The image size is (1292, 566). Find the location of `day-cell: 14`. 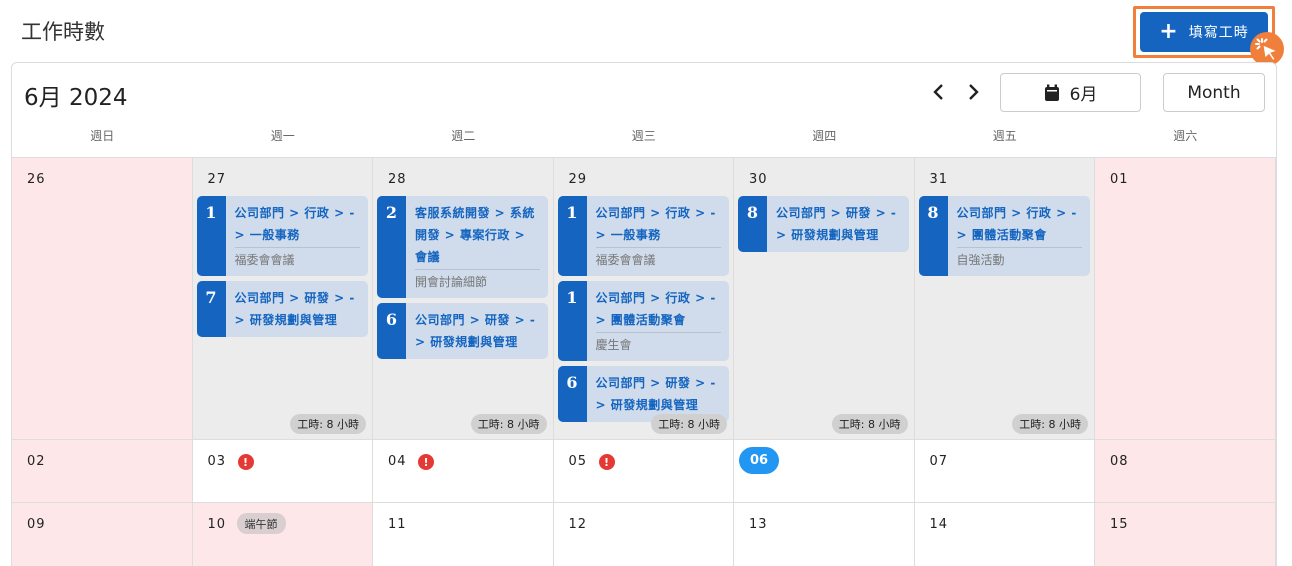

day-cell: 14 is located at coordinates (1005, 534).